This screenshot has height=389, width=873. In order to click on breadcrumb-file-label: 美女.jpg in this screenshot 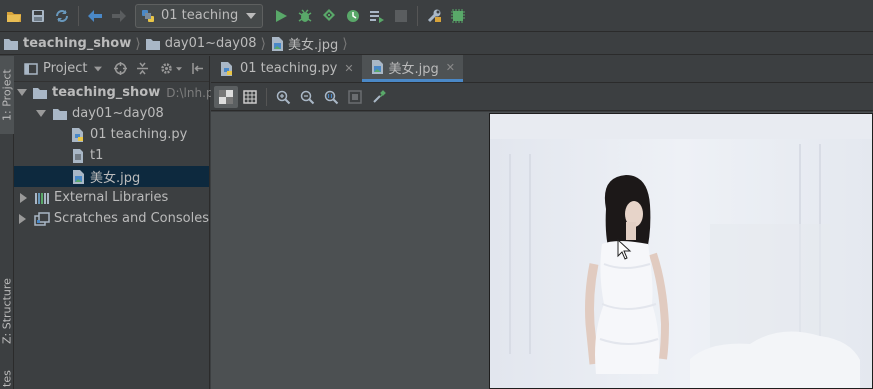, I will do `click(313, 45)`.